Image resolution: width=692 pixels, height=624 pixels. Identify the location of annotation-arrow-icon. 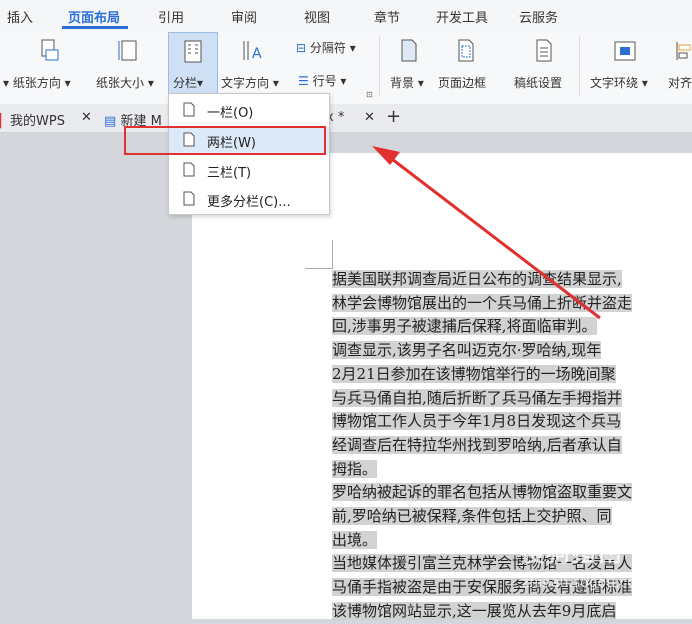
(486, 233).